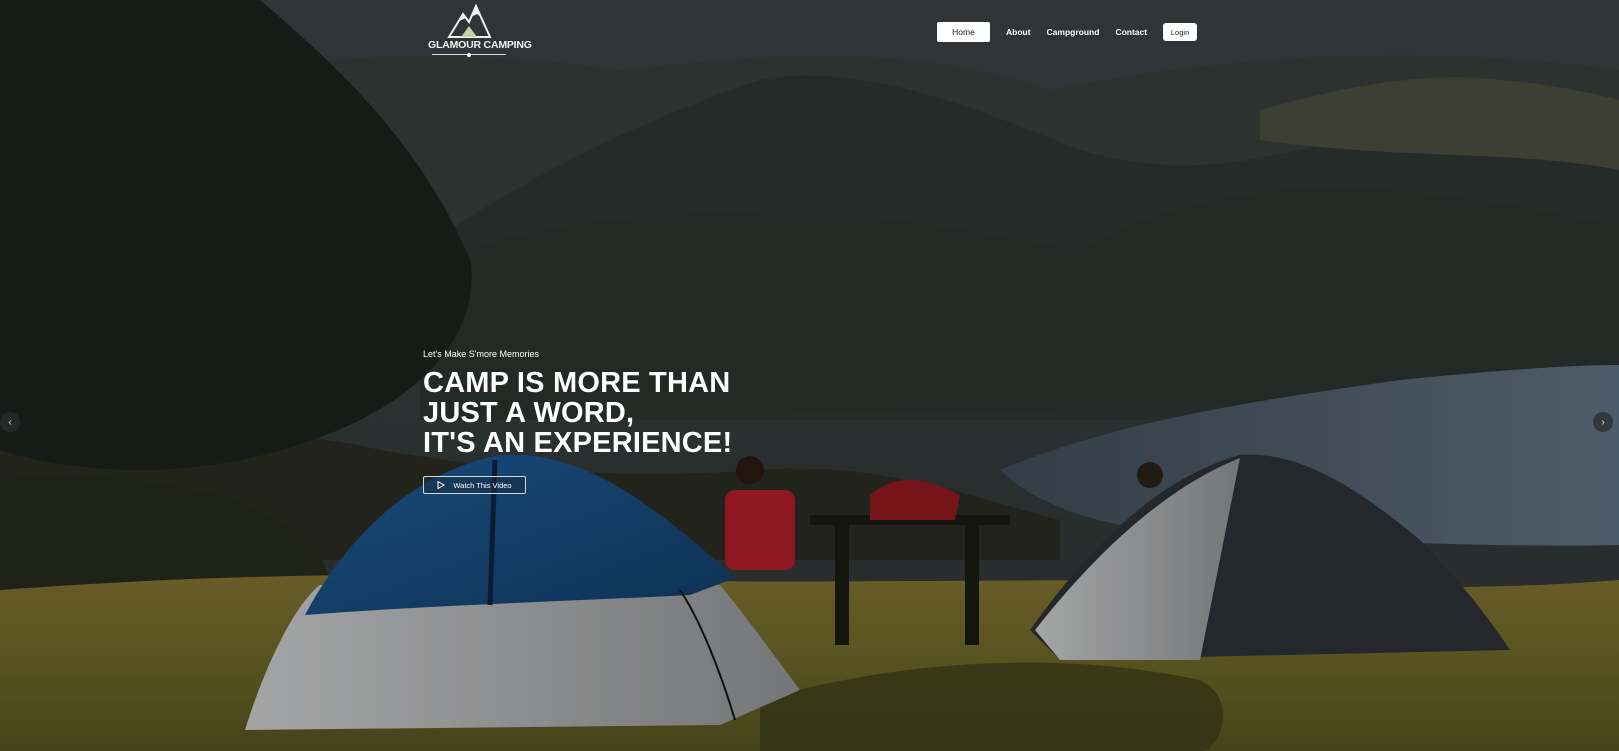  I want to click on logo-text: GLAMOUR CAMPING, so click(480, 45).